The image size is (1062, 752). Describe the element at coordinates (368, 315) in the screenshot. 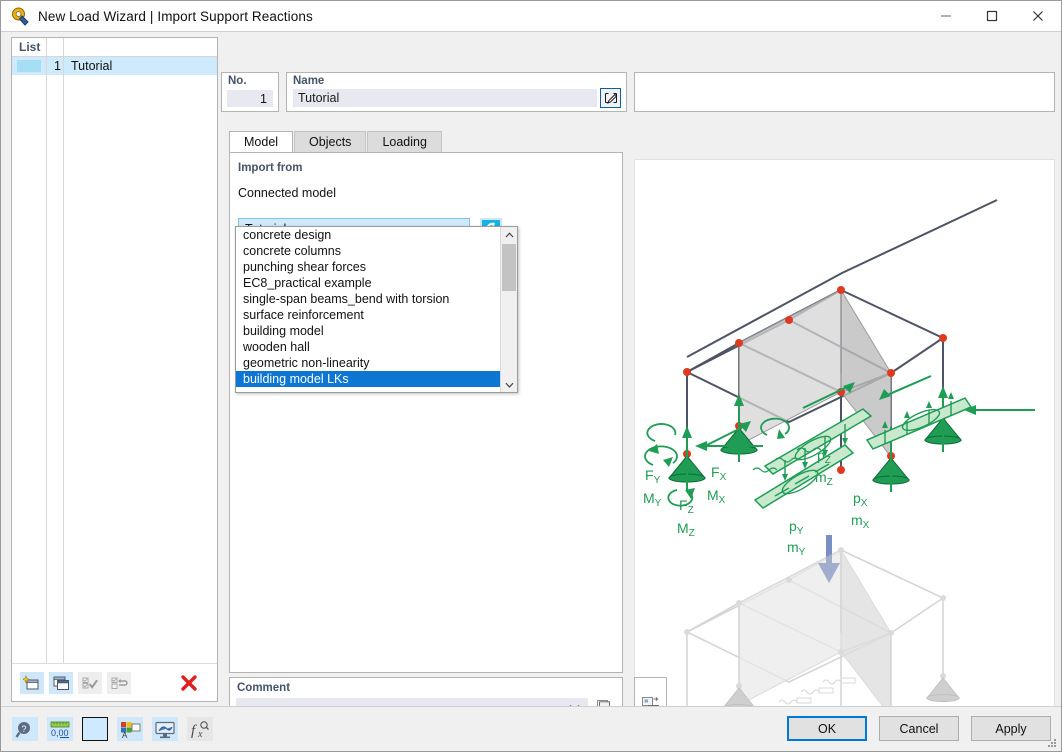

I see `dropdown-item: surface reinforcement` at that location.